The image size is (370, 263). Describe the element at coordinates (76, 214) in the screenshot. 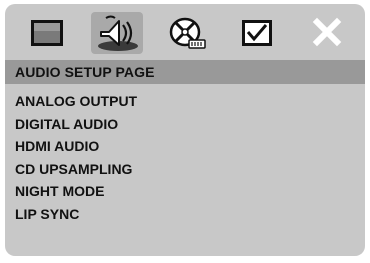

I see `menu-item-lip-sync: LIP SYNC` at that location.